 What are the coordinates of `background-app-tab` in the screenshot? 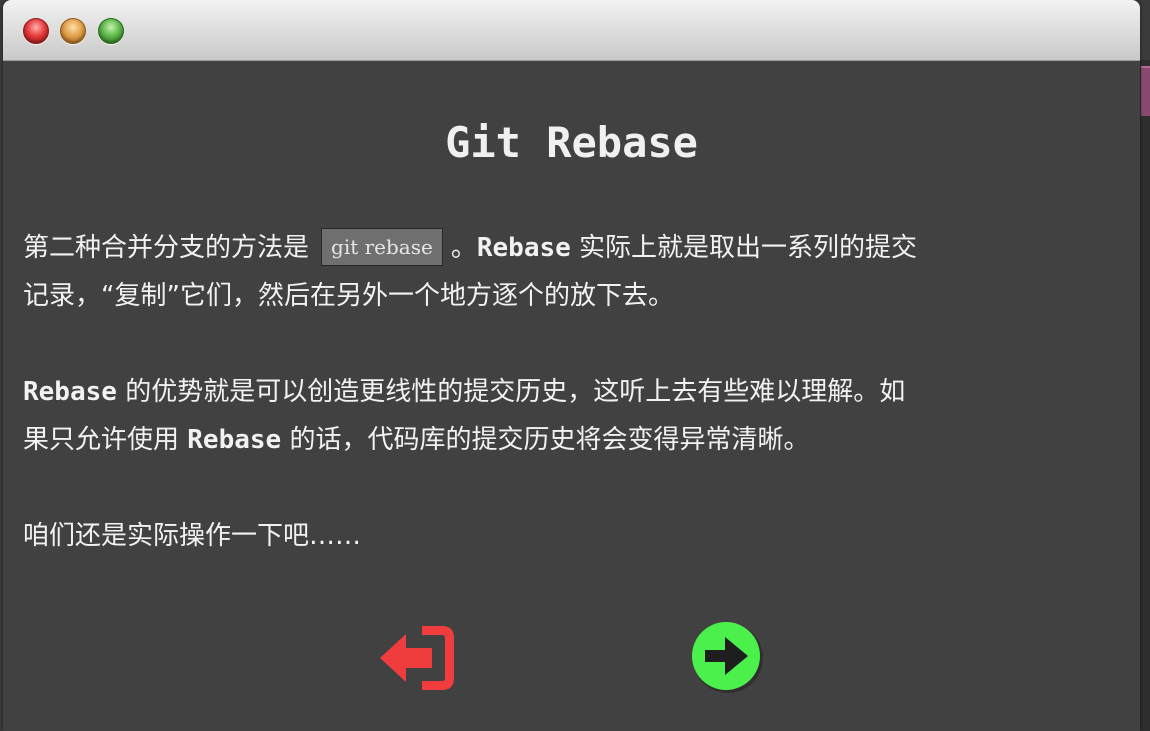 It's located at (1145, 91).